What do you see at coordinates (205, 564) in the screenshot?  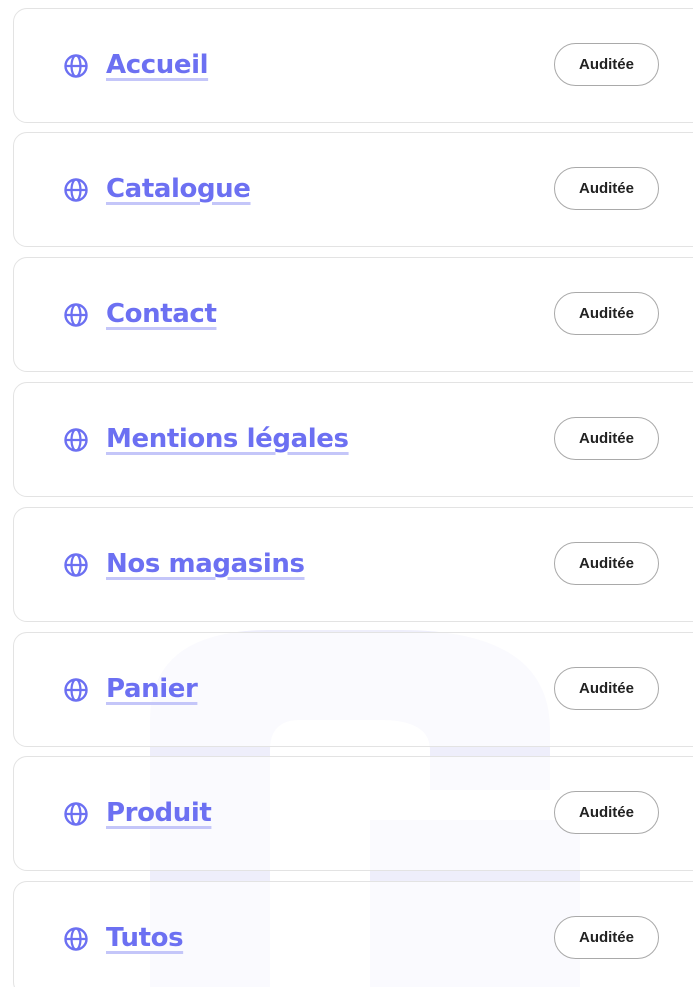 I see `page-link-nos-magasins: Nos magasins` at bounding box center [205, 564].